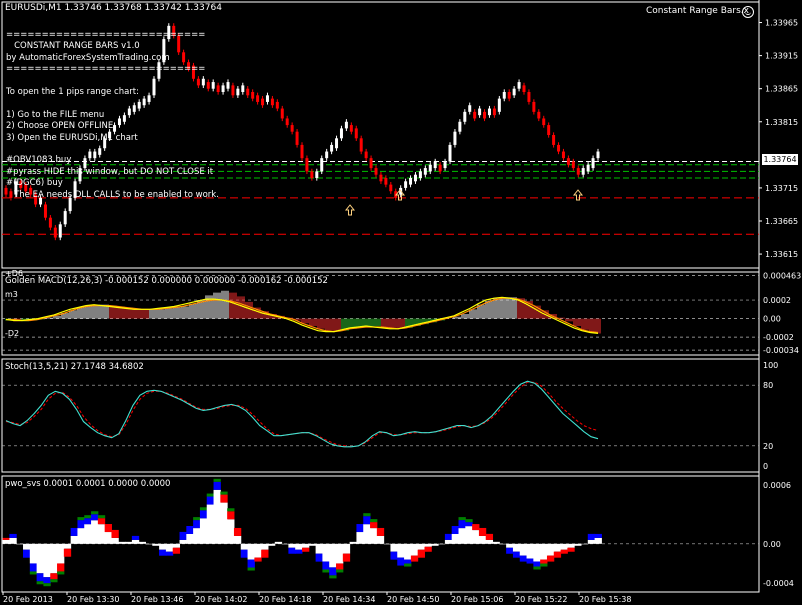  Describe the element at coordinates (778, 583) in the screenshot. I see `pwo-axis-label: -0.0004` at that location.